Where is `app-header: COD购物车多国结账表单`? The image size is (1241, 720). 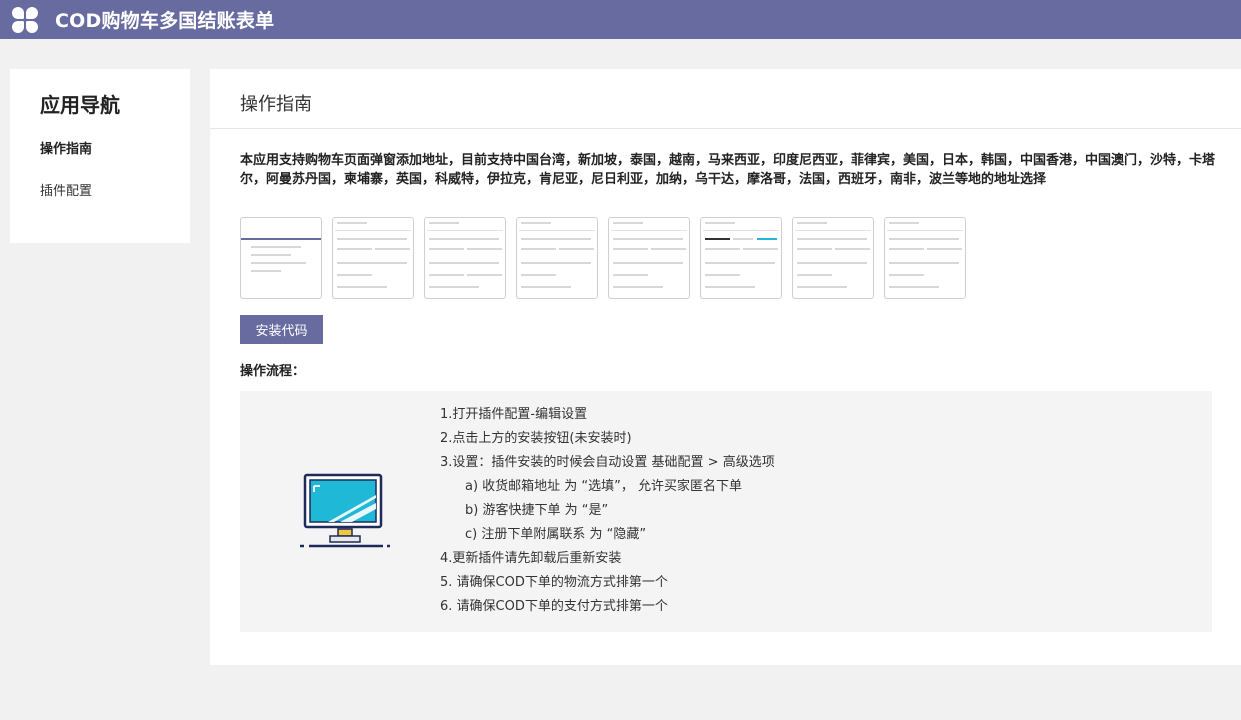
app-header: COD购物车多国结账表单 is located at coordinates (620, 19).